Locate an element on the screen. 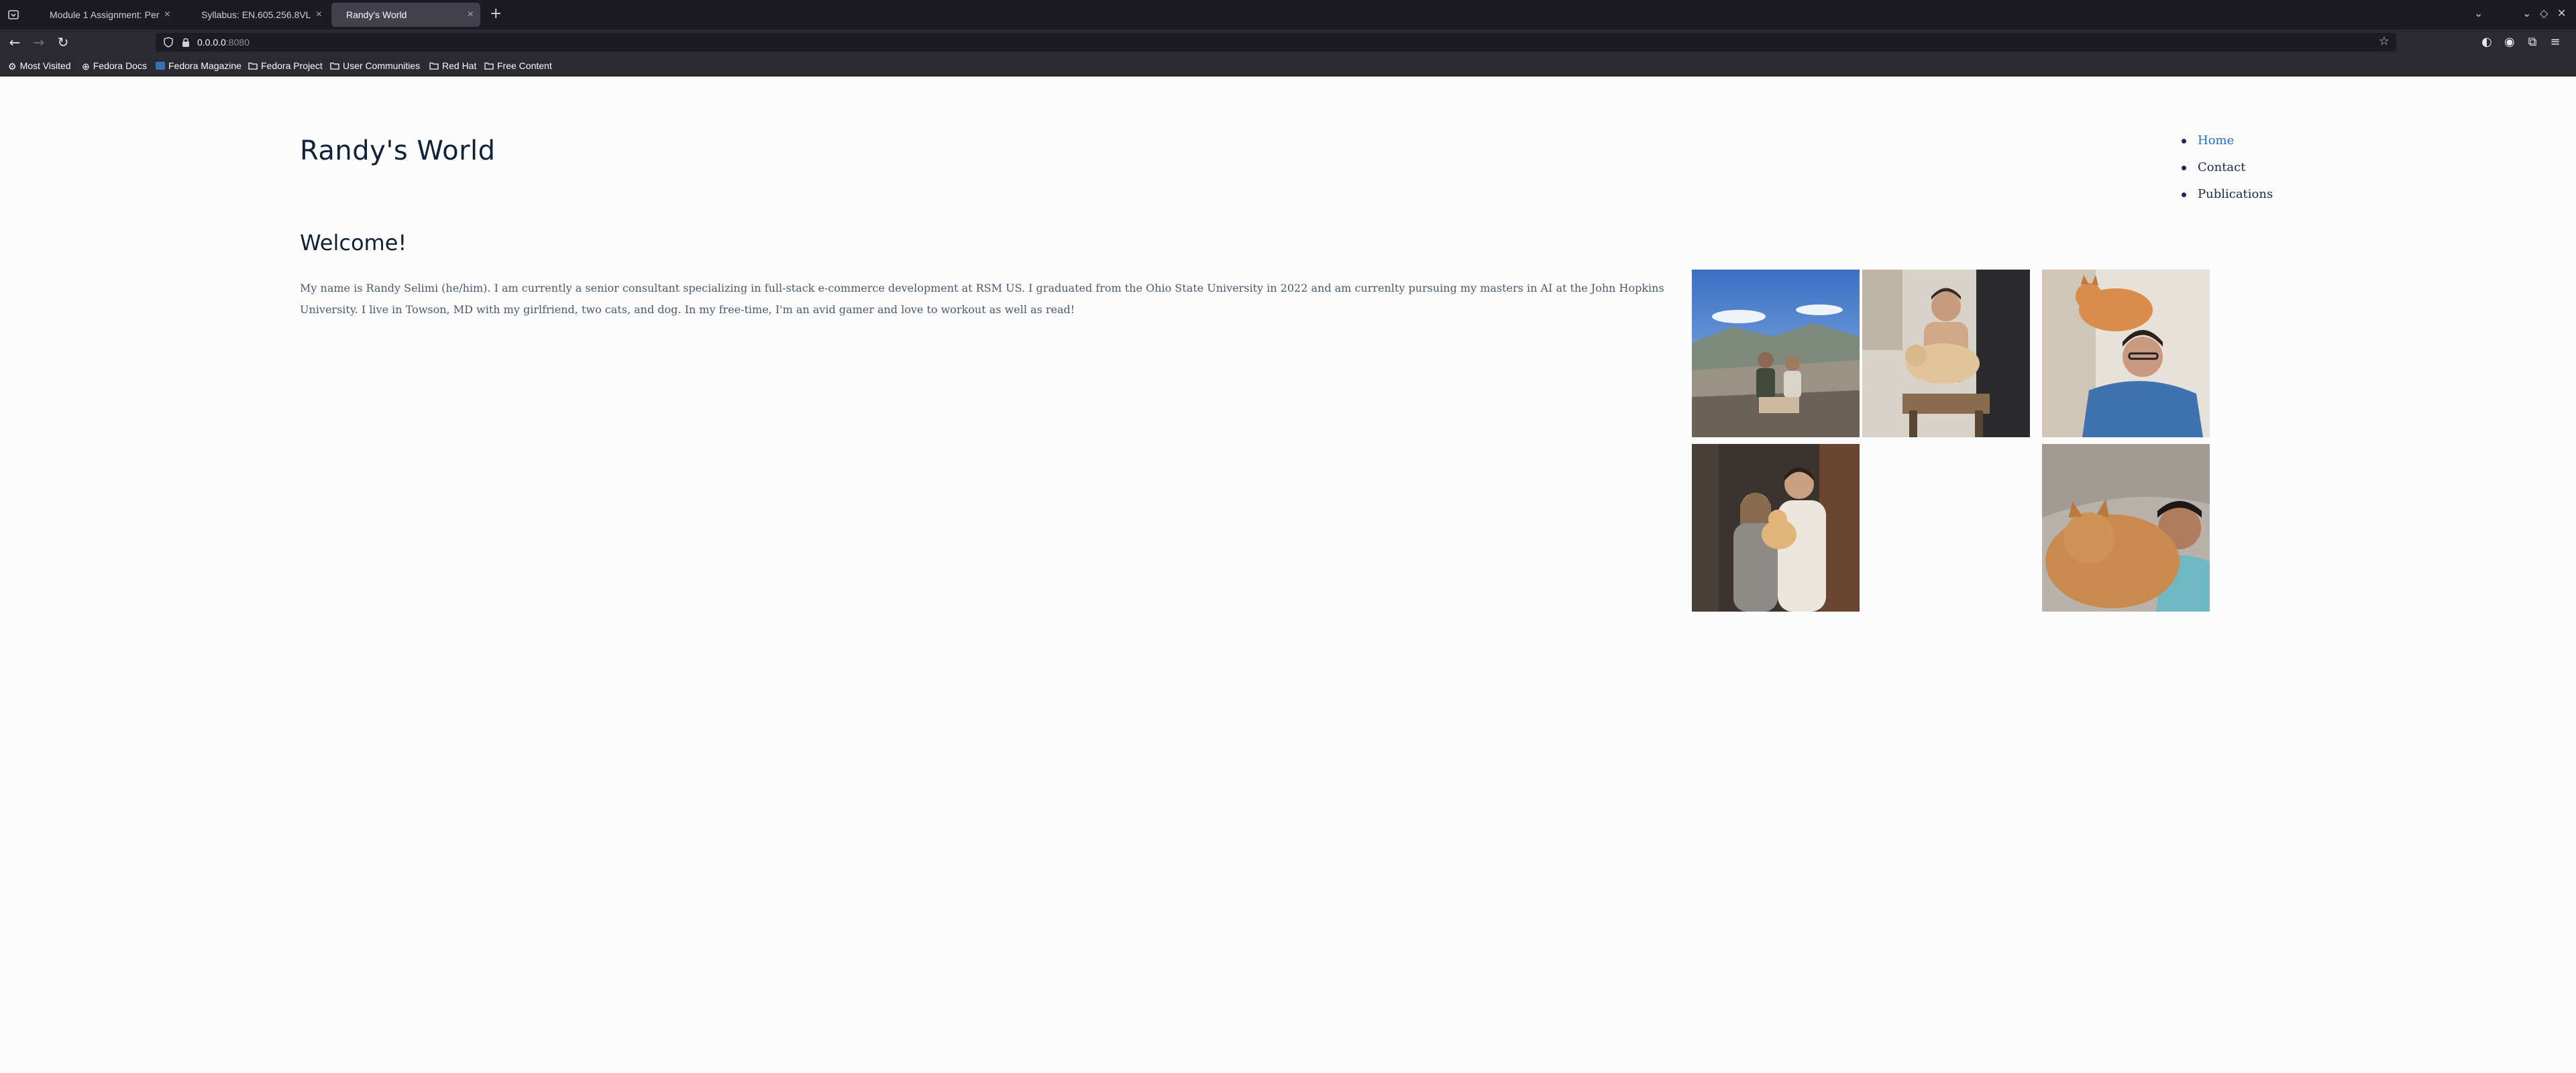 Image resolution: width=2576 pixels, height=1073 pixels. back-icon: ← is located at coordinates (15, 42).